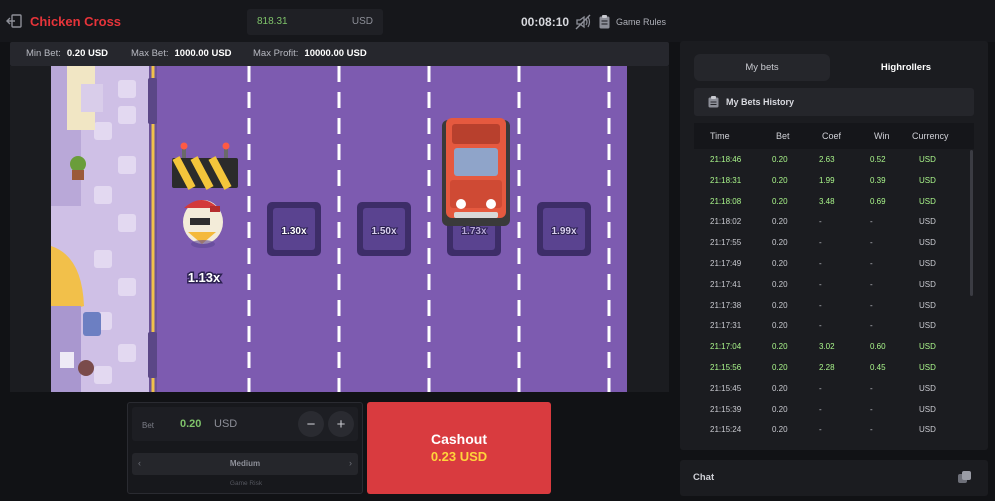 Image resolution: width=995 pixels, height=501 pixels. Describe the element at coordinates (497, 21) in the screenshot. I see `top-bar` at that location.